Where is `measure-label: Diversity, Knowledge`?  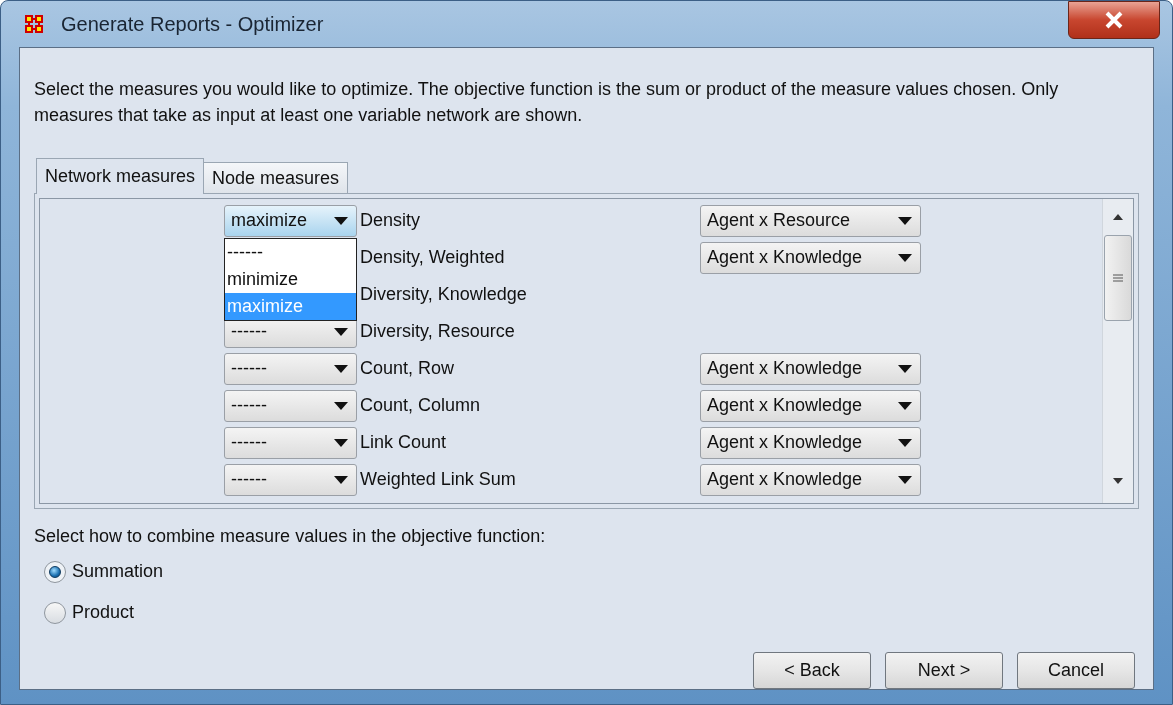 measure-label: Diversity, Knowledge is located at coordinates (444, 294).